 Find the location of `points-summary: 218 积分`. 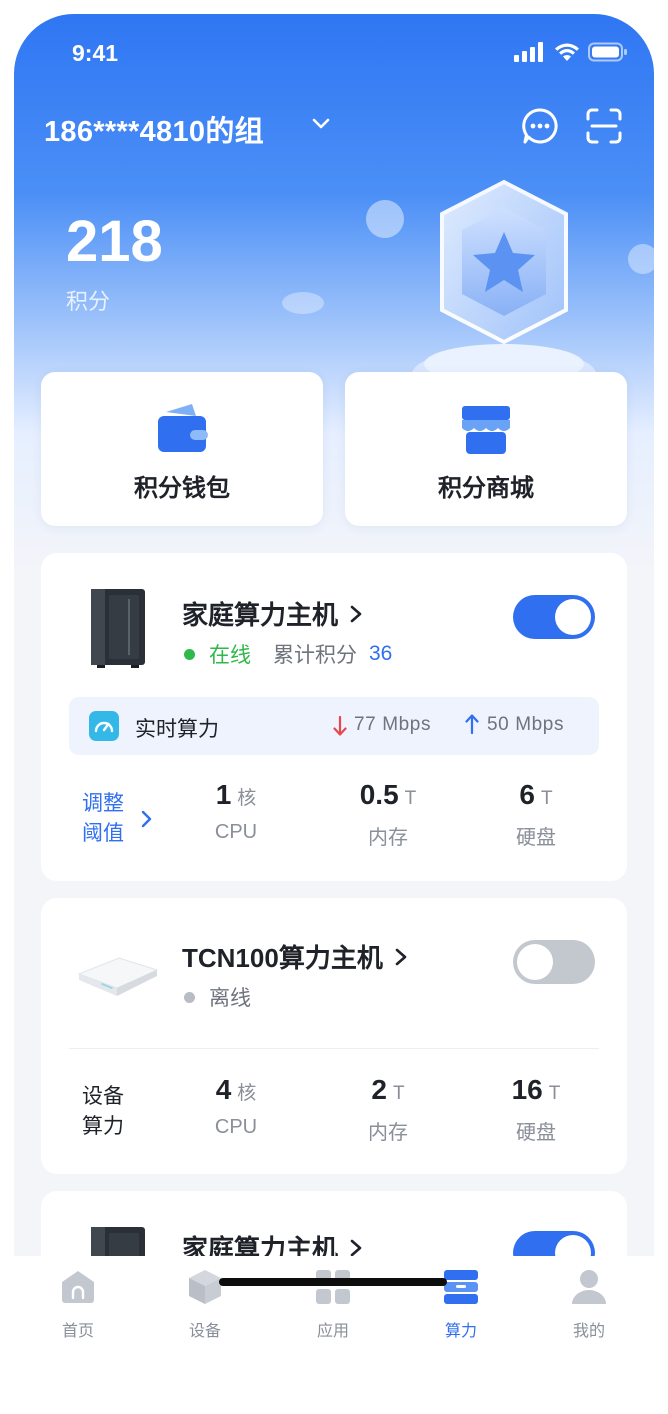

points-summary: 218 积分 is located at coordinates (114, 264).